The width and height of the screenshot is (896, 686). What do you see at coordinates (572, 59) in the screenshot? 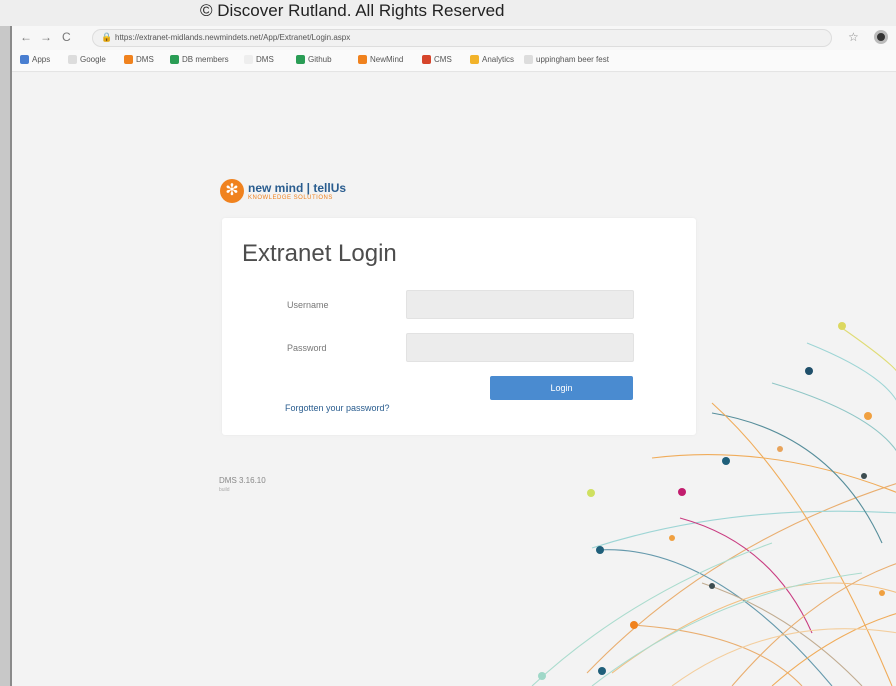
I see `bookmark-label: uppingham beer fest` at bounding box center [572, 59].